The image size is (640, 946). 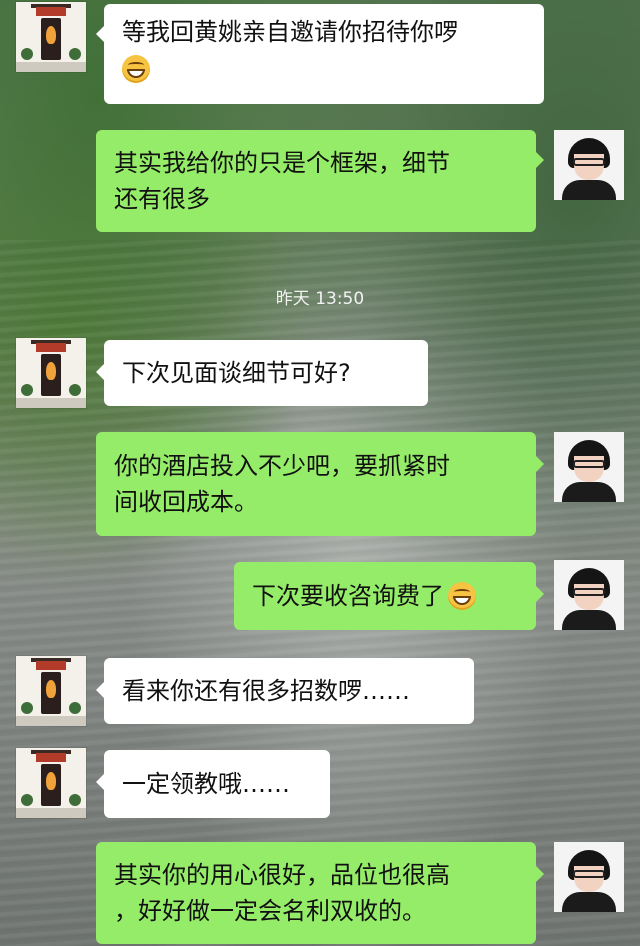 I want to click on message-text: 其实我给你的只是个框架，细节 还有很多, so click(x=282, y=181).